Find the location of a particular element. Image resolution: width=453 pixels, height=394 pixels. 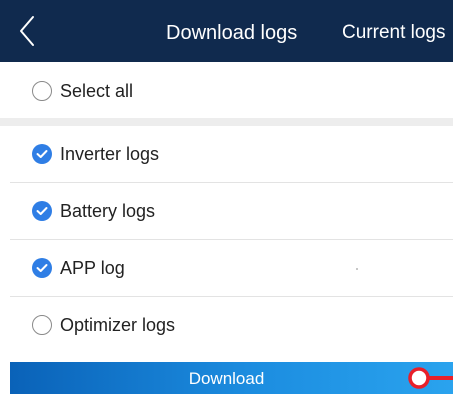

log-item-label: Battery logs is located at coordinates (108, 211).